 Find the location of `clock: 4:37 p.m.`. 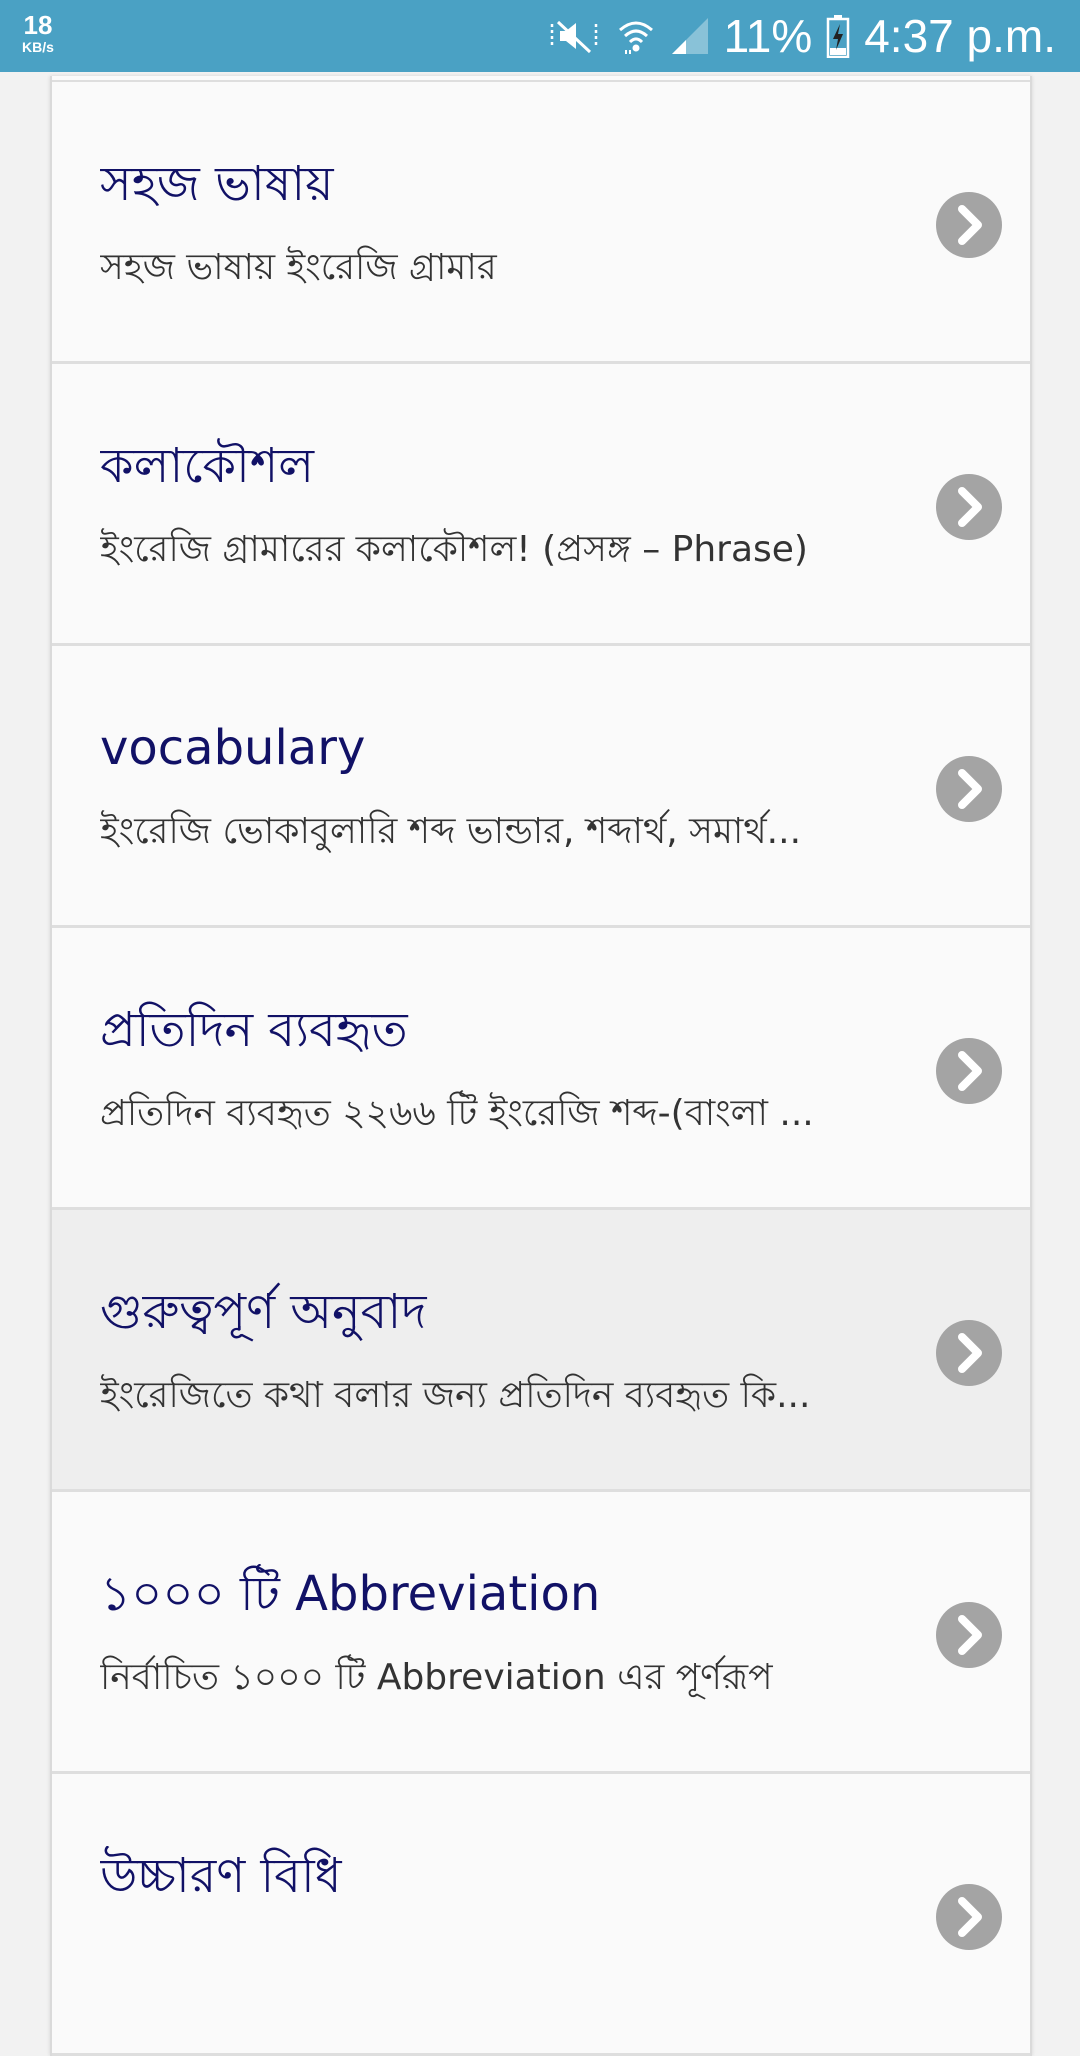

clock: 4:37 p.m. is located at coordinates (960, 36).